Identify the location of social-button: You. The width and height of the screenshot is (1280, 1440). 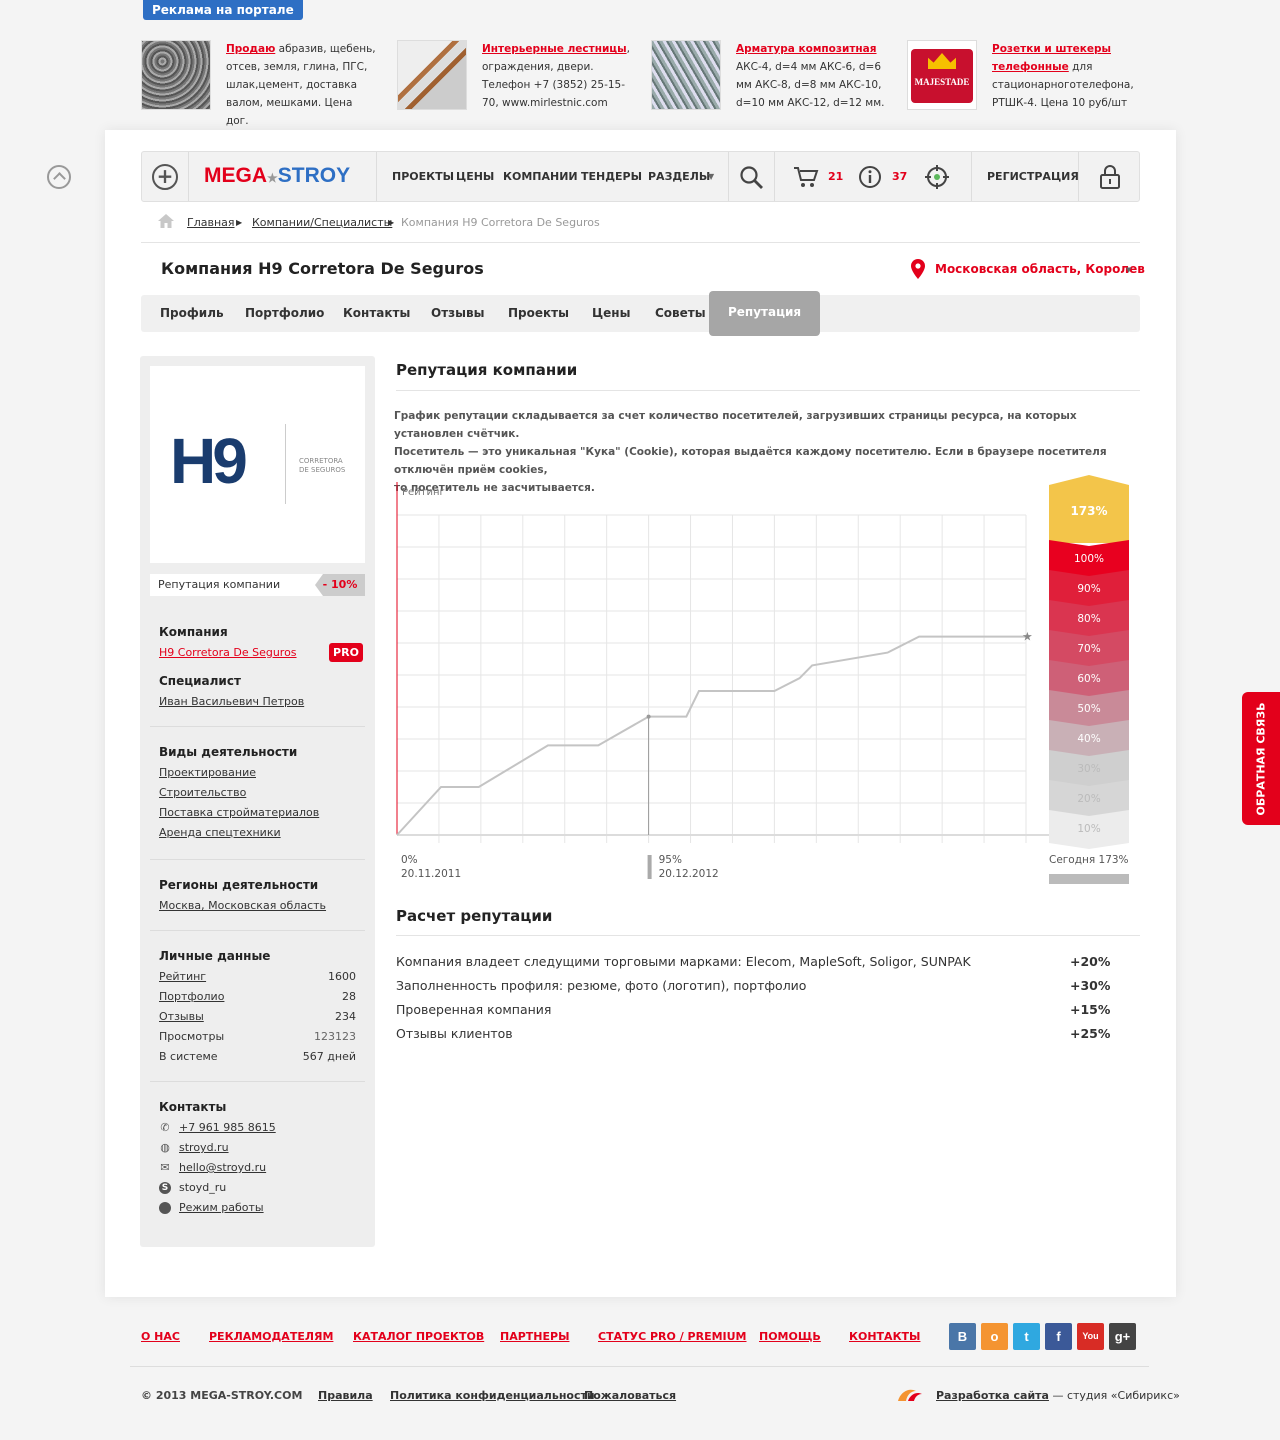
(1090, 1336).